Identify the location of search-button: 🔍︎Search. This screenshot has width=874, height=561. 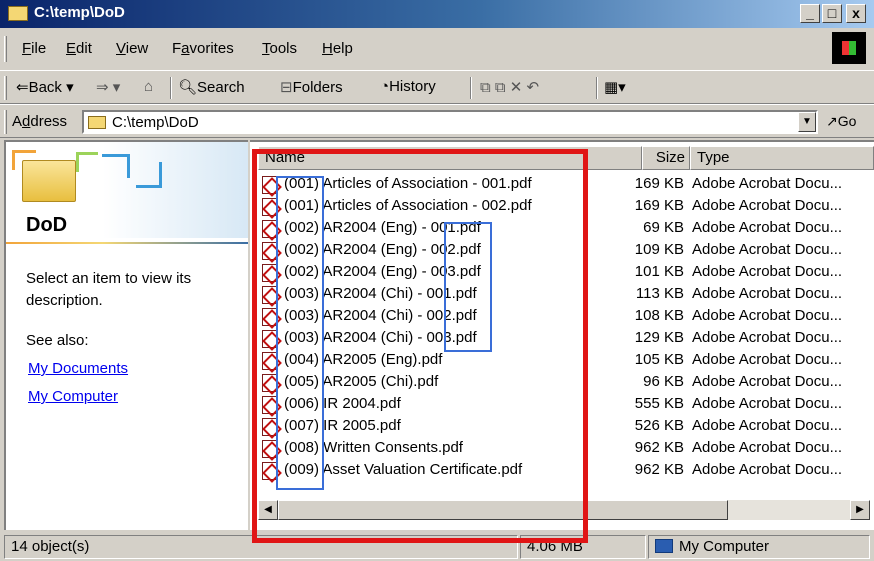
(211, 87).